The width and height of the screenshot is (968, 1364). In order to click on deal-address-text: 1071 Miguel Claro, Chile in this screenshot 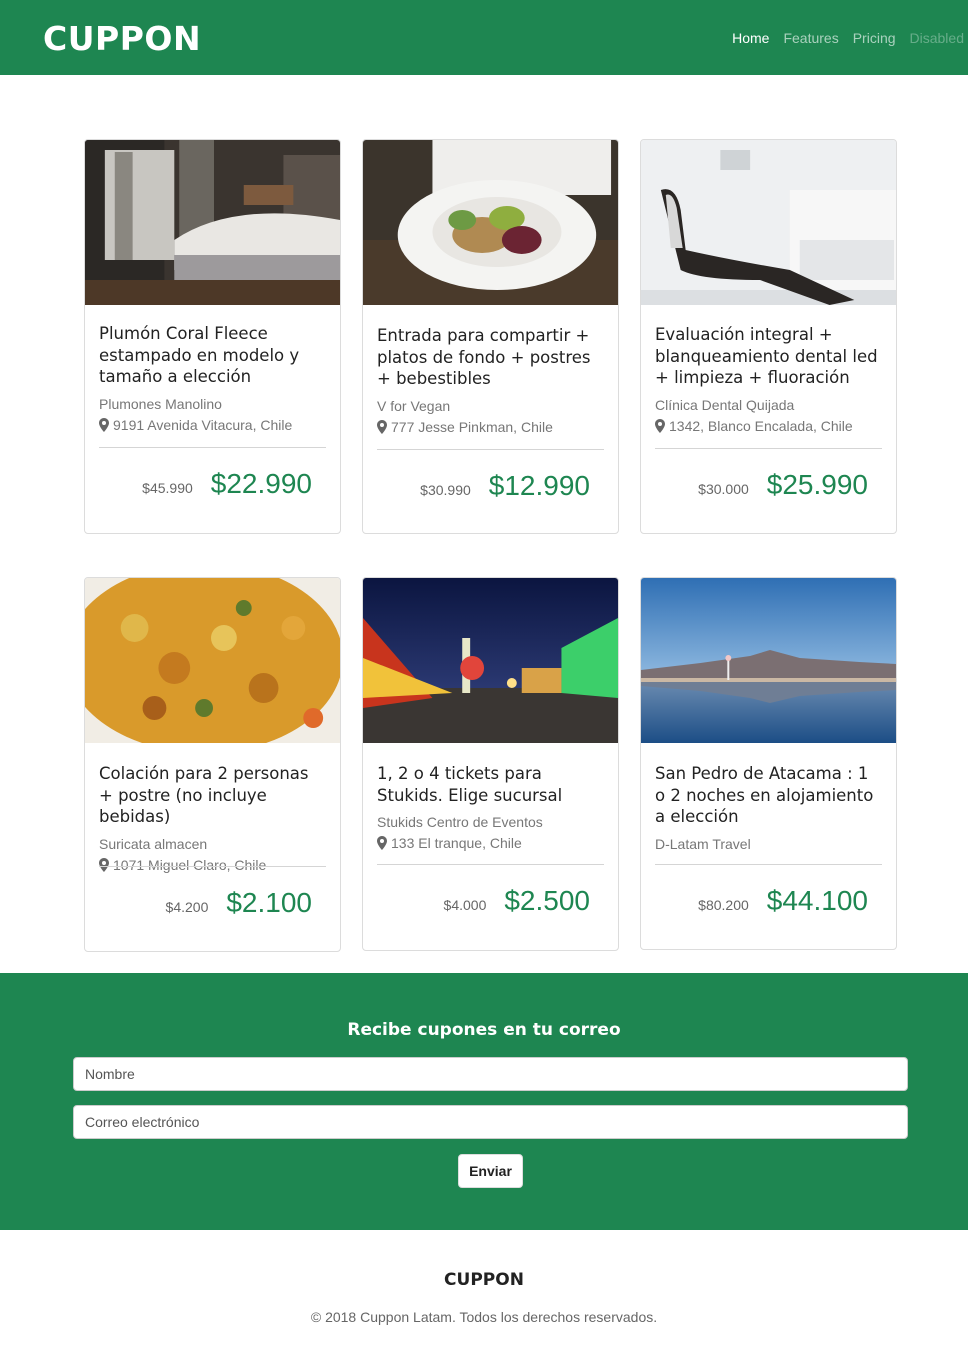, I will do `click(190, 864)`.